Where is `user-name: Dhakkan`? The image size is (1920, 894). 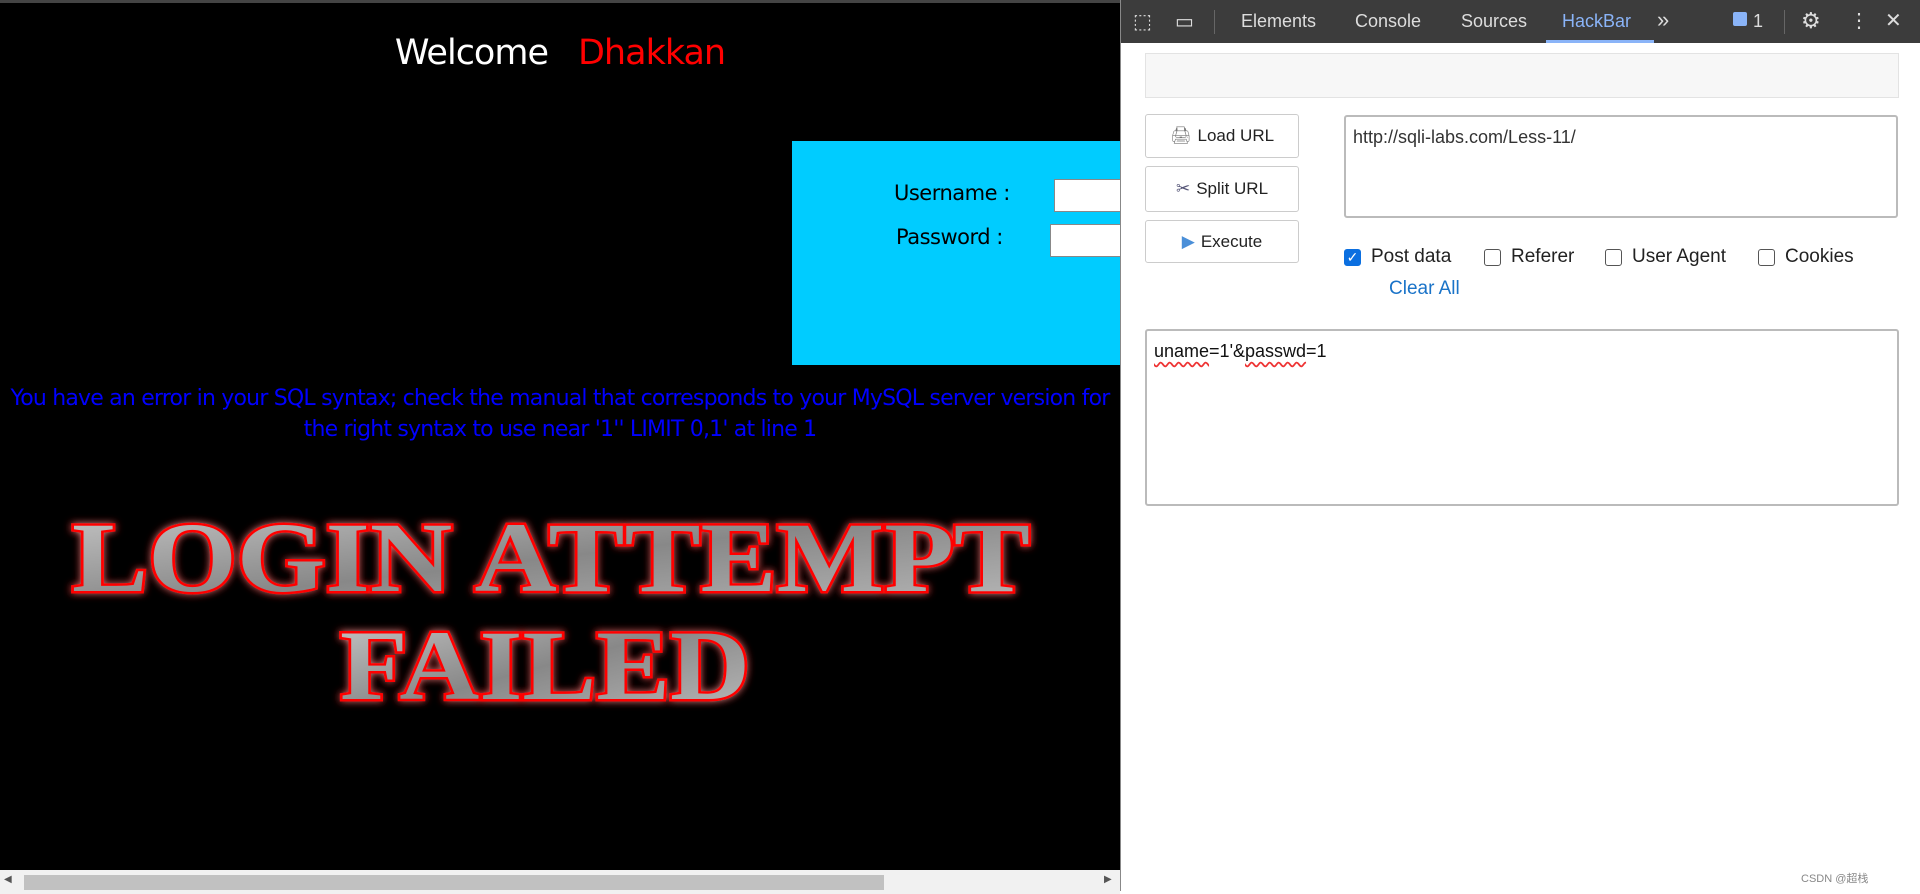 user-name: Dhakkan is located at coordinates (651, 53).